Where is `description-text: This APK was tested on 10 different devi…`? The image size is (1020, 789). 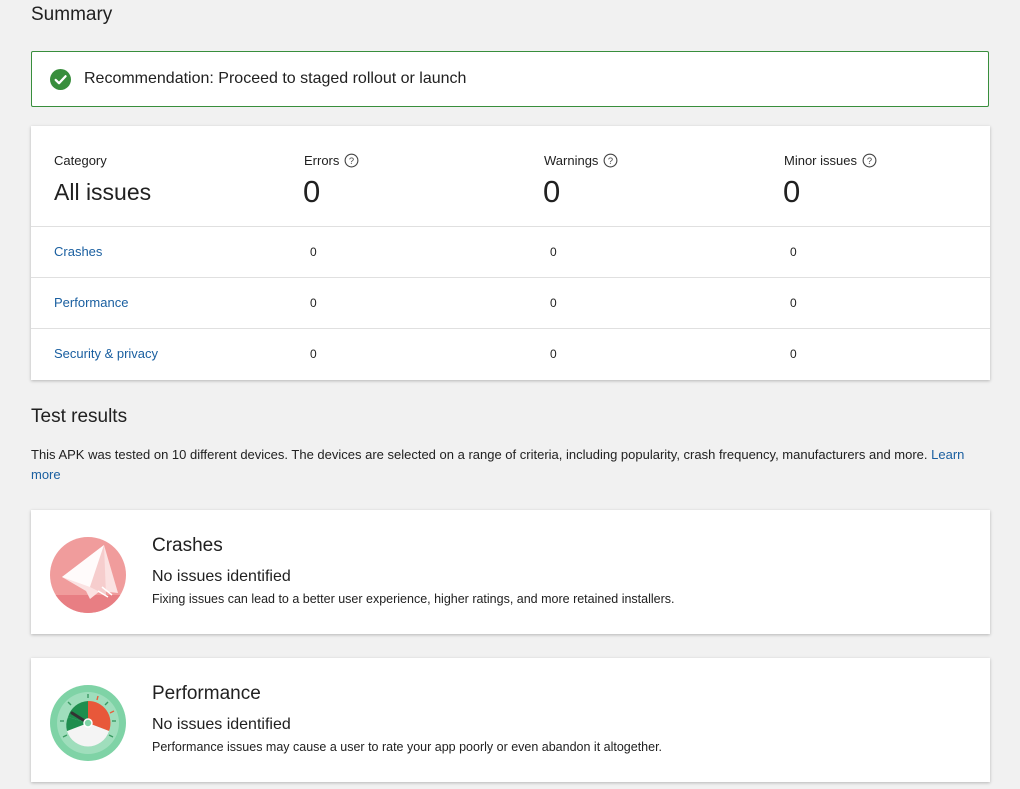 description-text: This APK was tested on 10 different devi… is located at coordinates (479, 454).